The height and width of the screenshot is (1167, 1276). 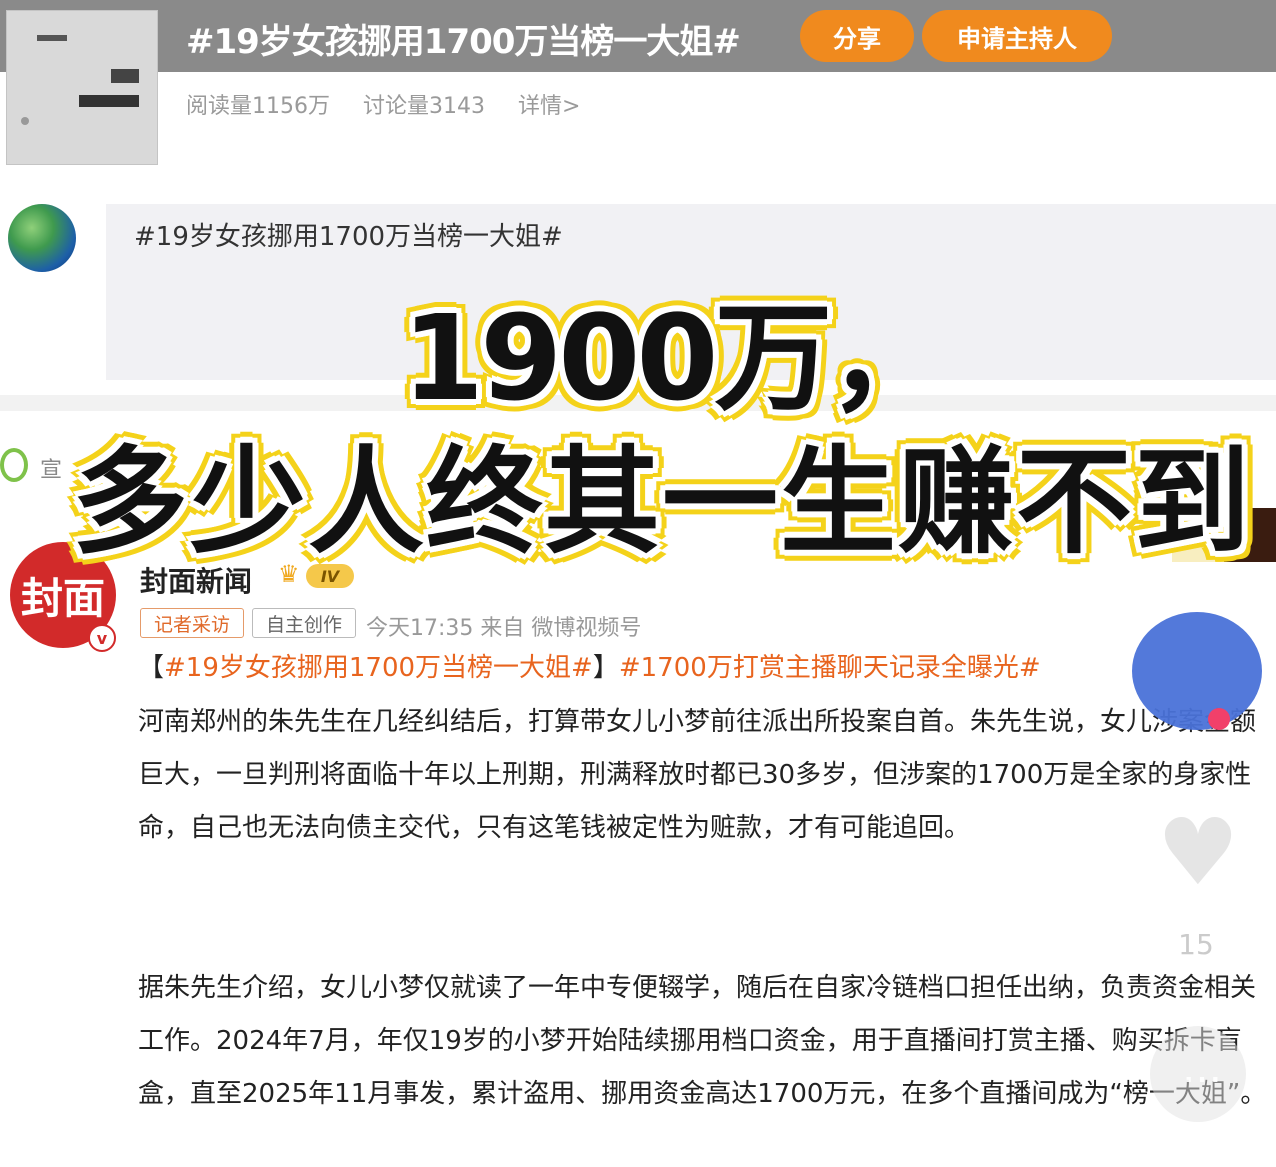 What do you see at coordinates (102, 638) in the screenshot?
I see `verified-icon: v` at bounding box center [102, 638].